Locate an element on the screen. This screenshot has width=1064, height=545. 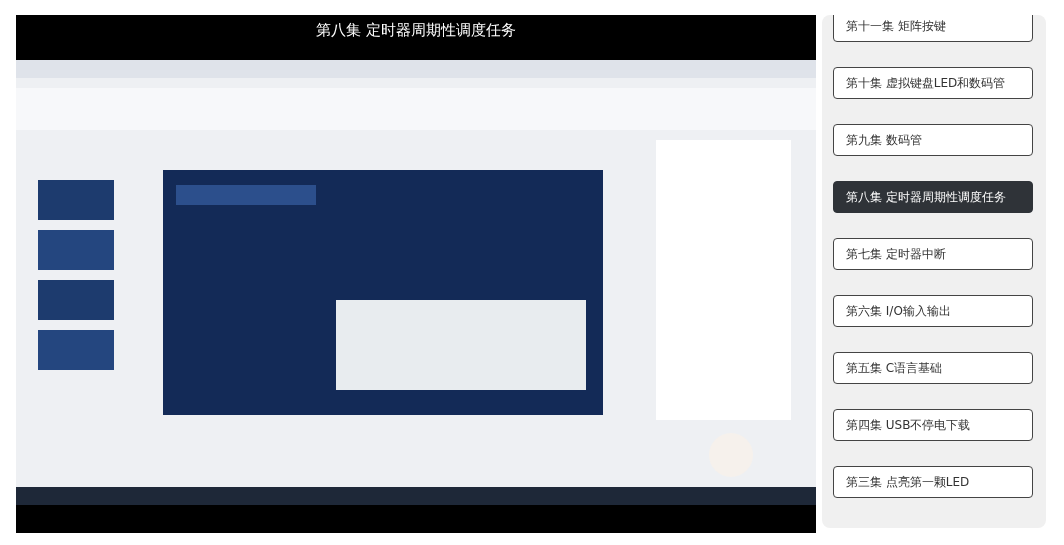
video-title: 第八集 定时器周期性调度任务 is located at coordinates (416, 30).